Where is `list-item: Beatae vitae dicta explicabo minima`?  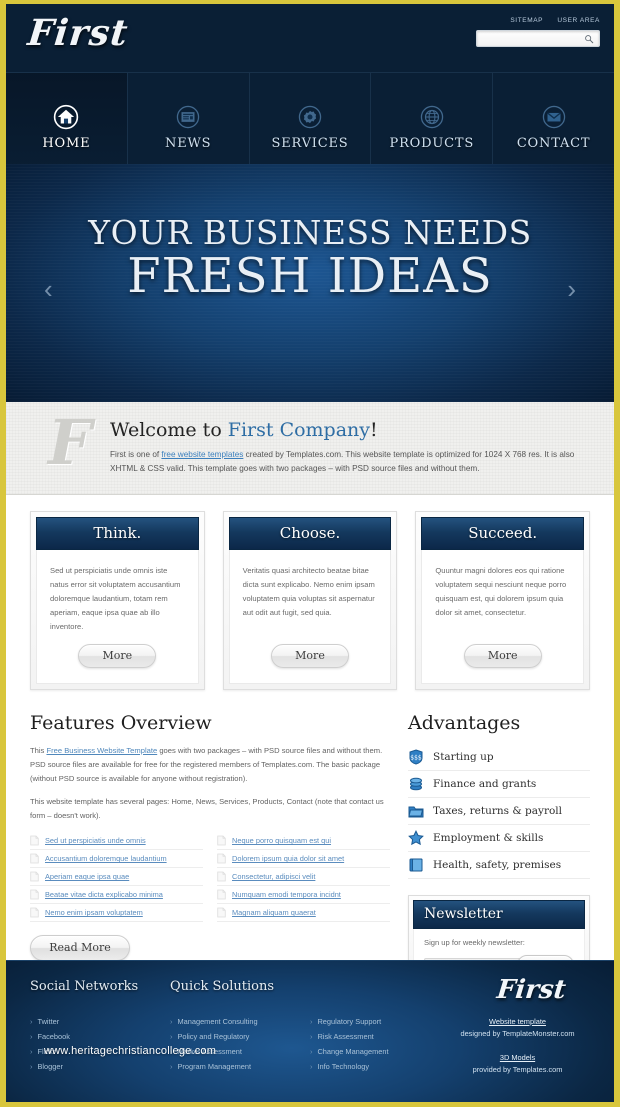 list-item: Beatae vitae dicta explicabo minima is located at coordinates (116, 895).